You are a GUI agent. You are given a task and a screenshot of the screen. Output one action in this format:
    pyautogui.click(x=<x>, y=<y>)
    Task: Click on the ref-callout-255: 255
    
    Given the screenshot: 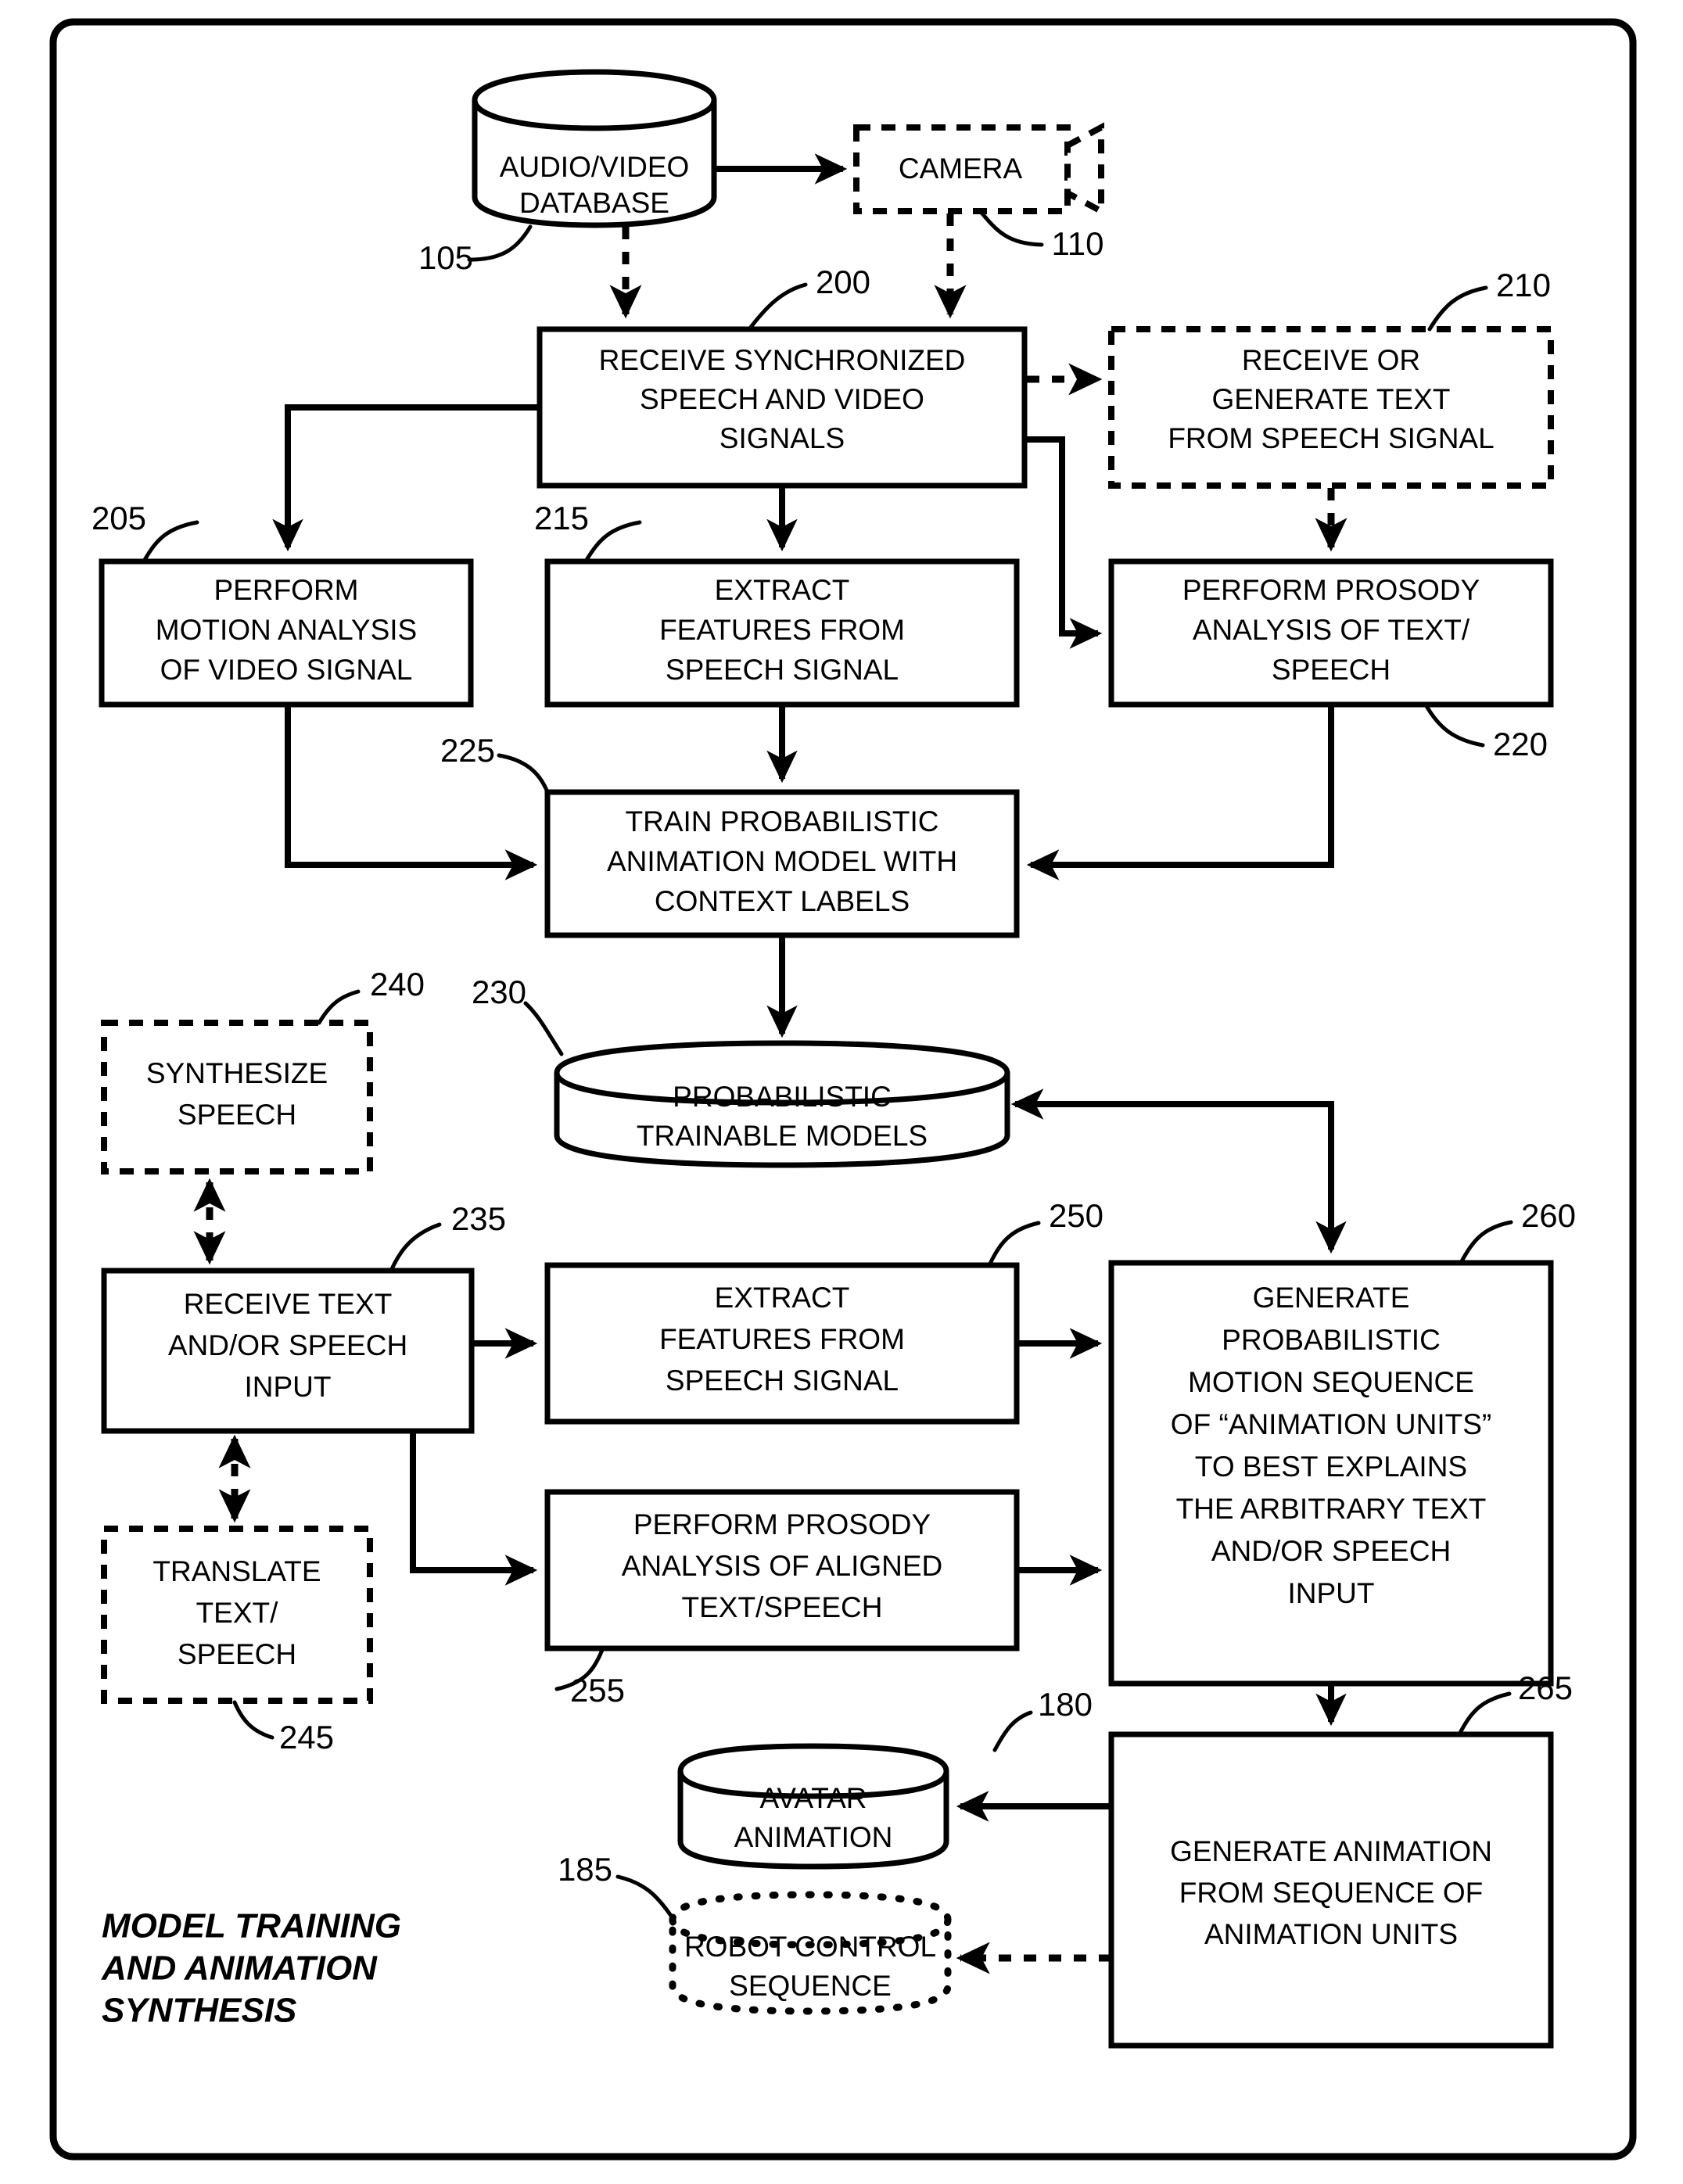 What is the action you would take?
    pyautogui.click(x=589, y=1678)
    